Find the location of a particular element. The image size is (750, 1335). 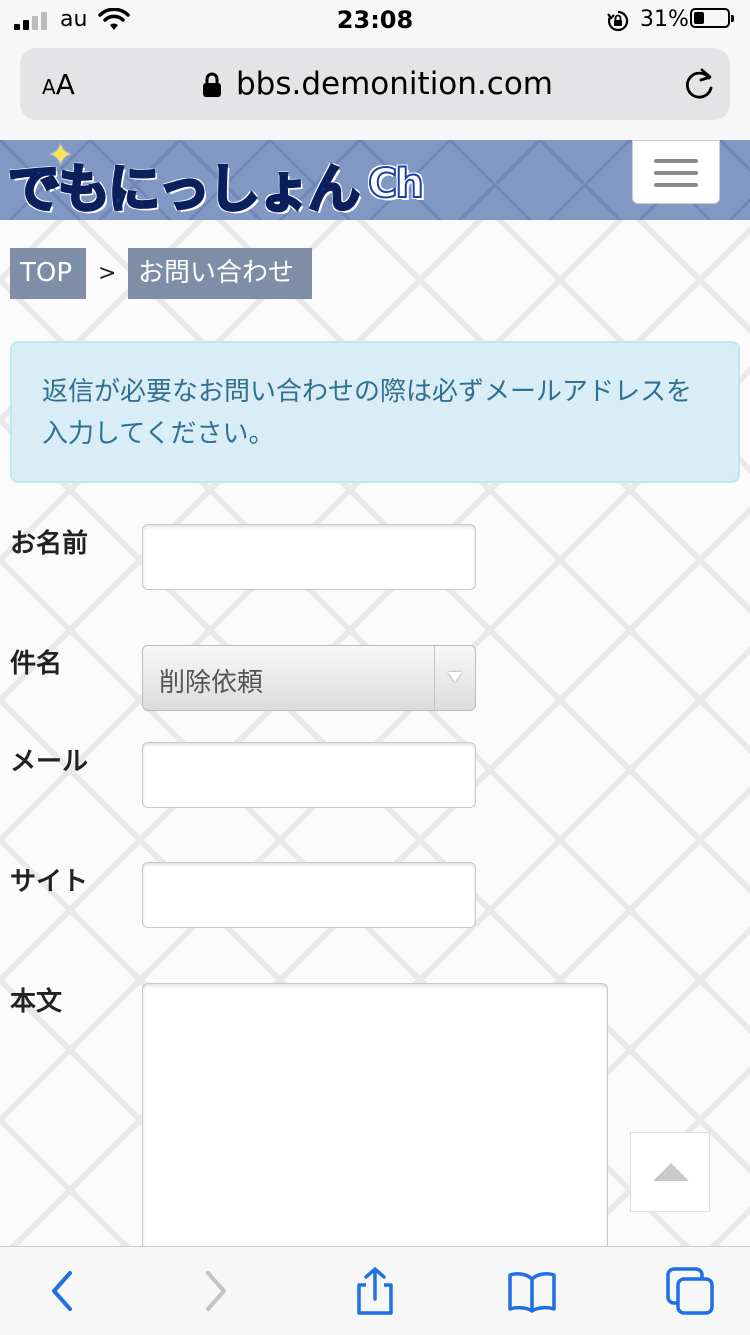

battery-icon is located at coordinates (712, 18).